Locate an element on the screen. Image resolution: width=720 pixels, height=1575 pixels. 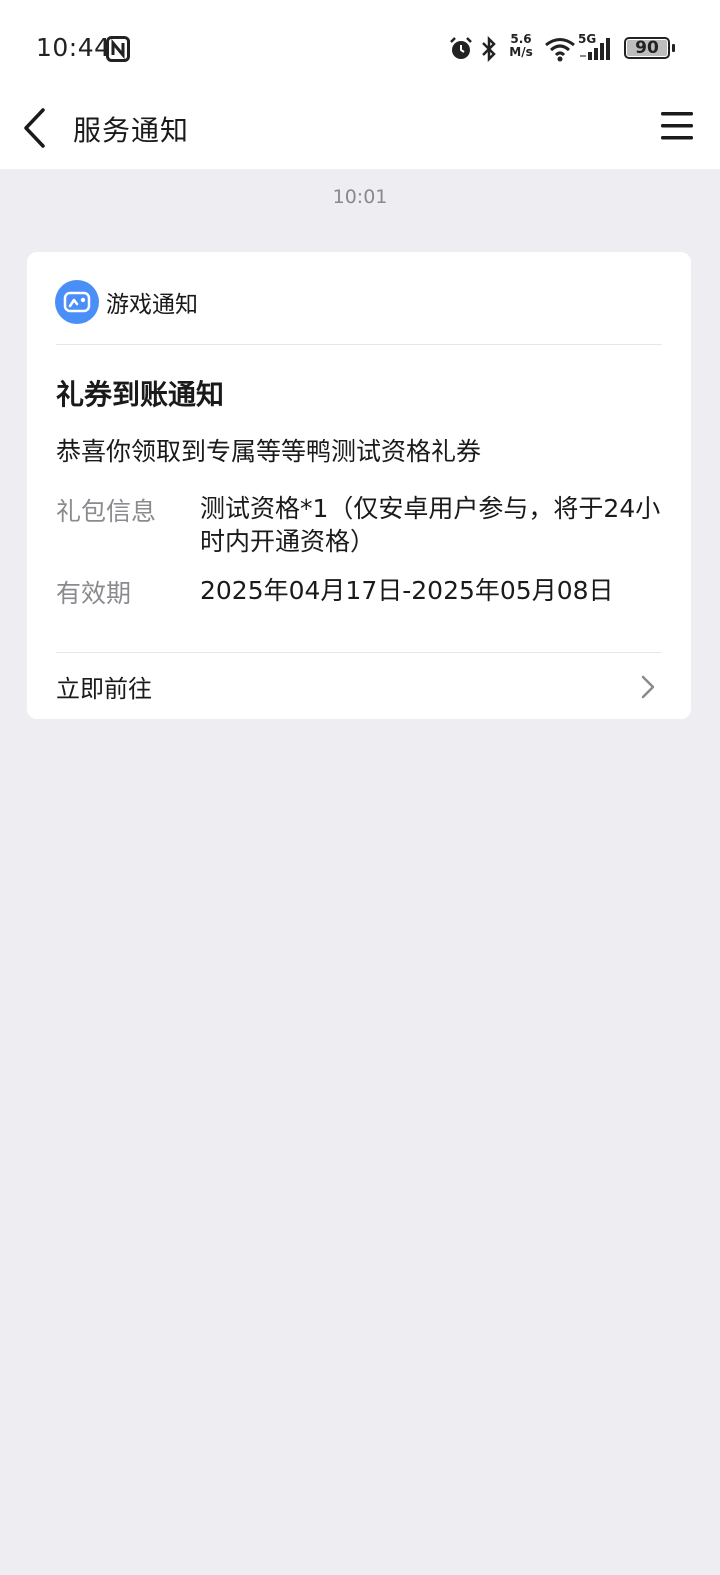
network-speed: 5.6 M/s is located at coordinates (521, 46).